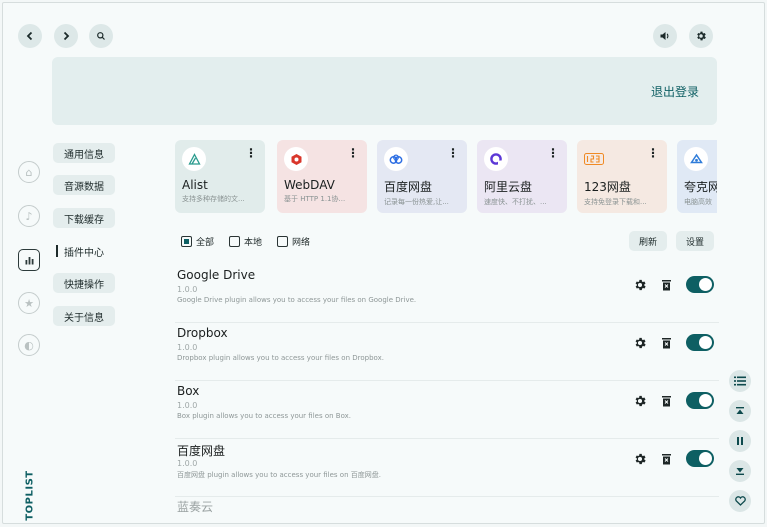 The height and width of the screenshot is (527, 767). What do you see at coordinates (197, 241) in the screenshot?
I see `filter-all: 全部` at bounding box center [197, 241].